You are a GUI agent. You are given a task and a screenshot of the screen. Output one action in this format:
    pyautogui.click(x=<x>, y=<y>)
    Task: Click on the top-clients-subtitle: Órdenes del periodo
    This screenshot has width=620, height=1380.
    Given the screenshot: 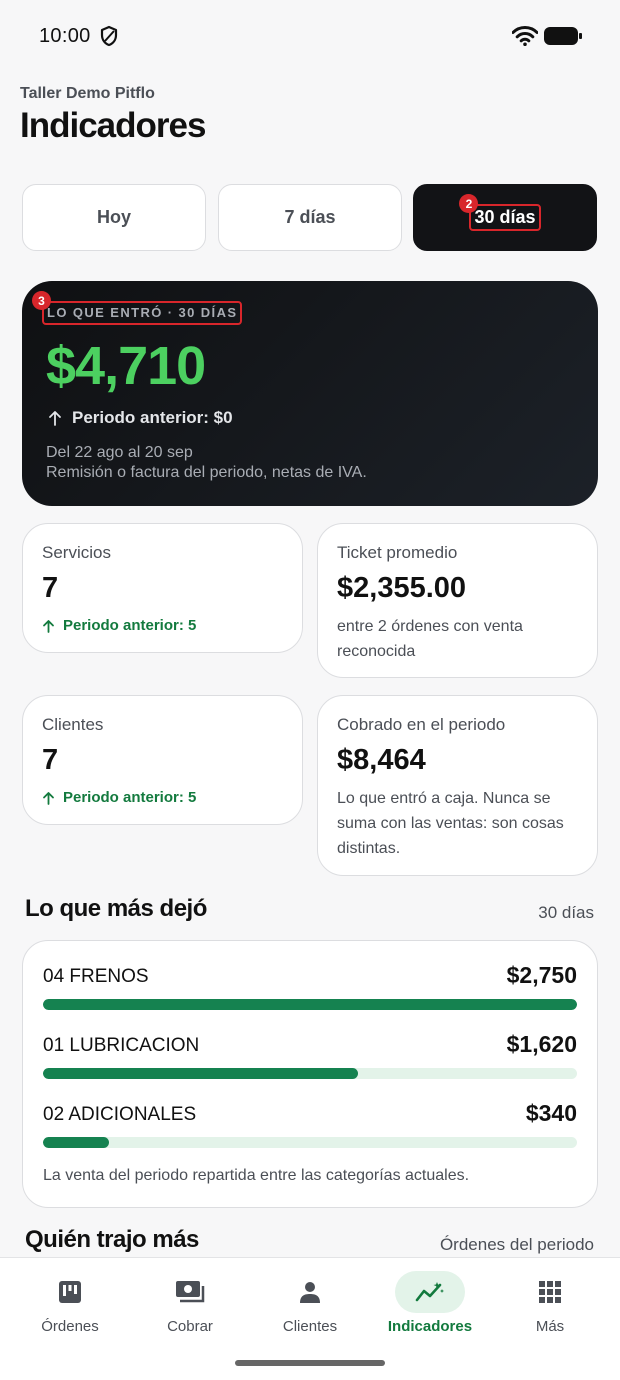 What is the action you would take?
    pyautogui.click(x=516, y=1244)
    